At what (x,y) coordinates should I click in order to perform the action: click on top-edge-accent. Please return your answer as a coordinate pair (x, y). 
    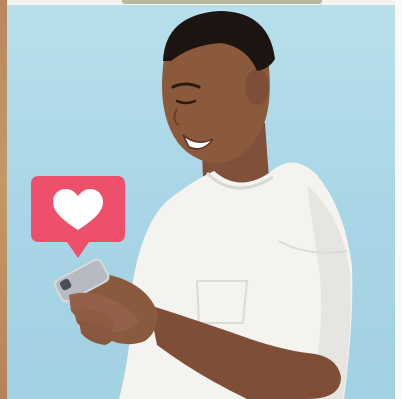
    Looking at the image, I should click on (222, 2).